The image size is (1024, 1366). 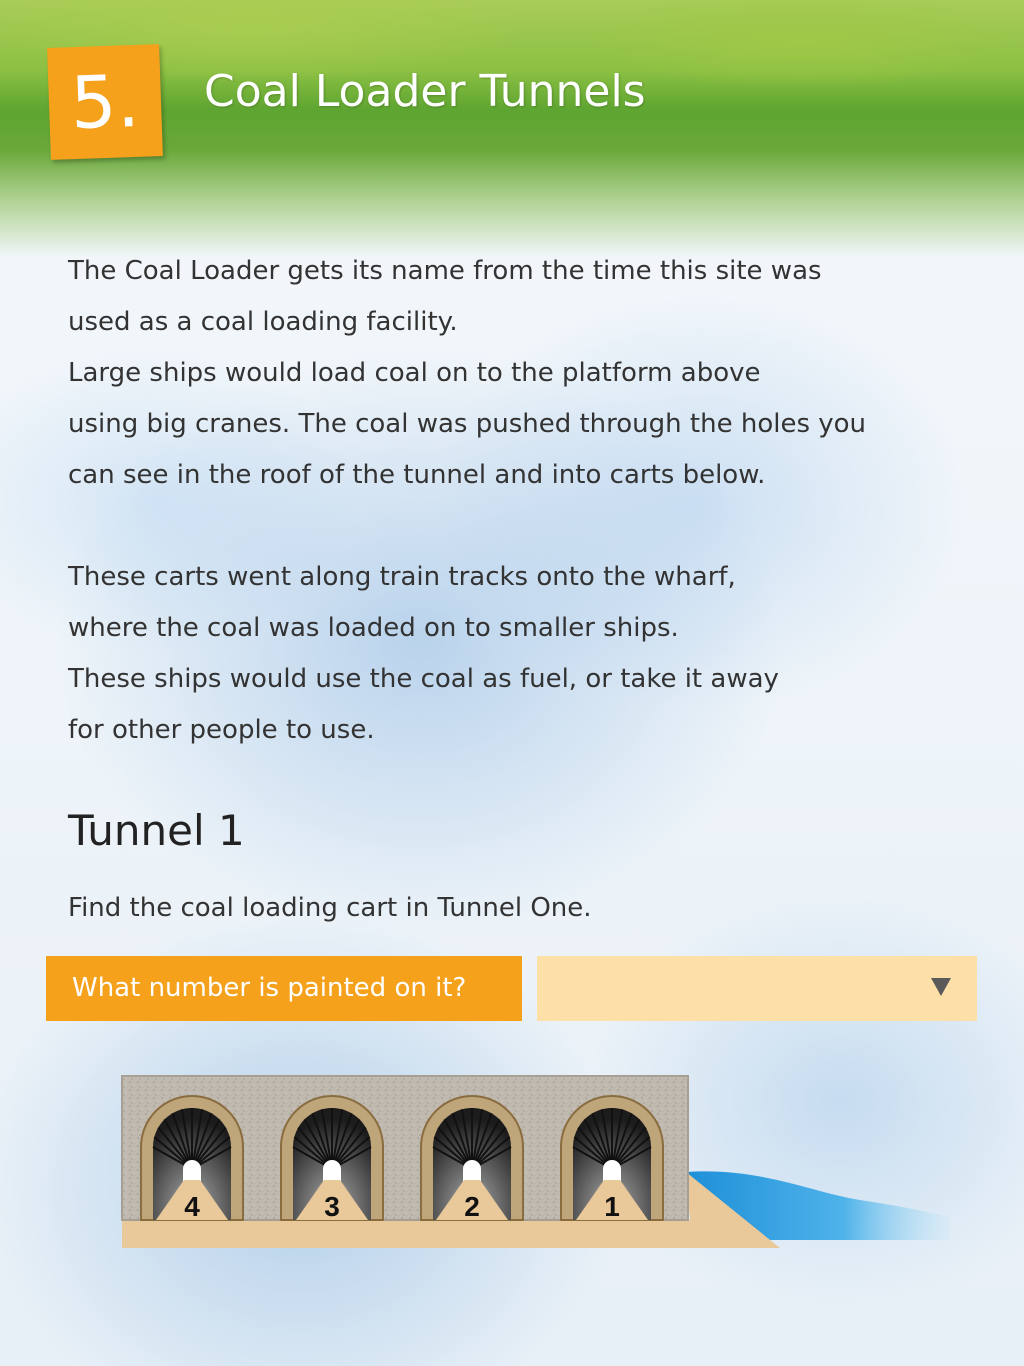 What do you see at coordinates (757, 988) in the screenshot?
I see `answer-dropdown` at bounding box center [757, 988].